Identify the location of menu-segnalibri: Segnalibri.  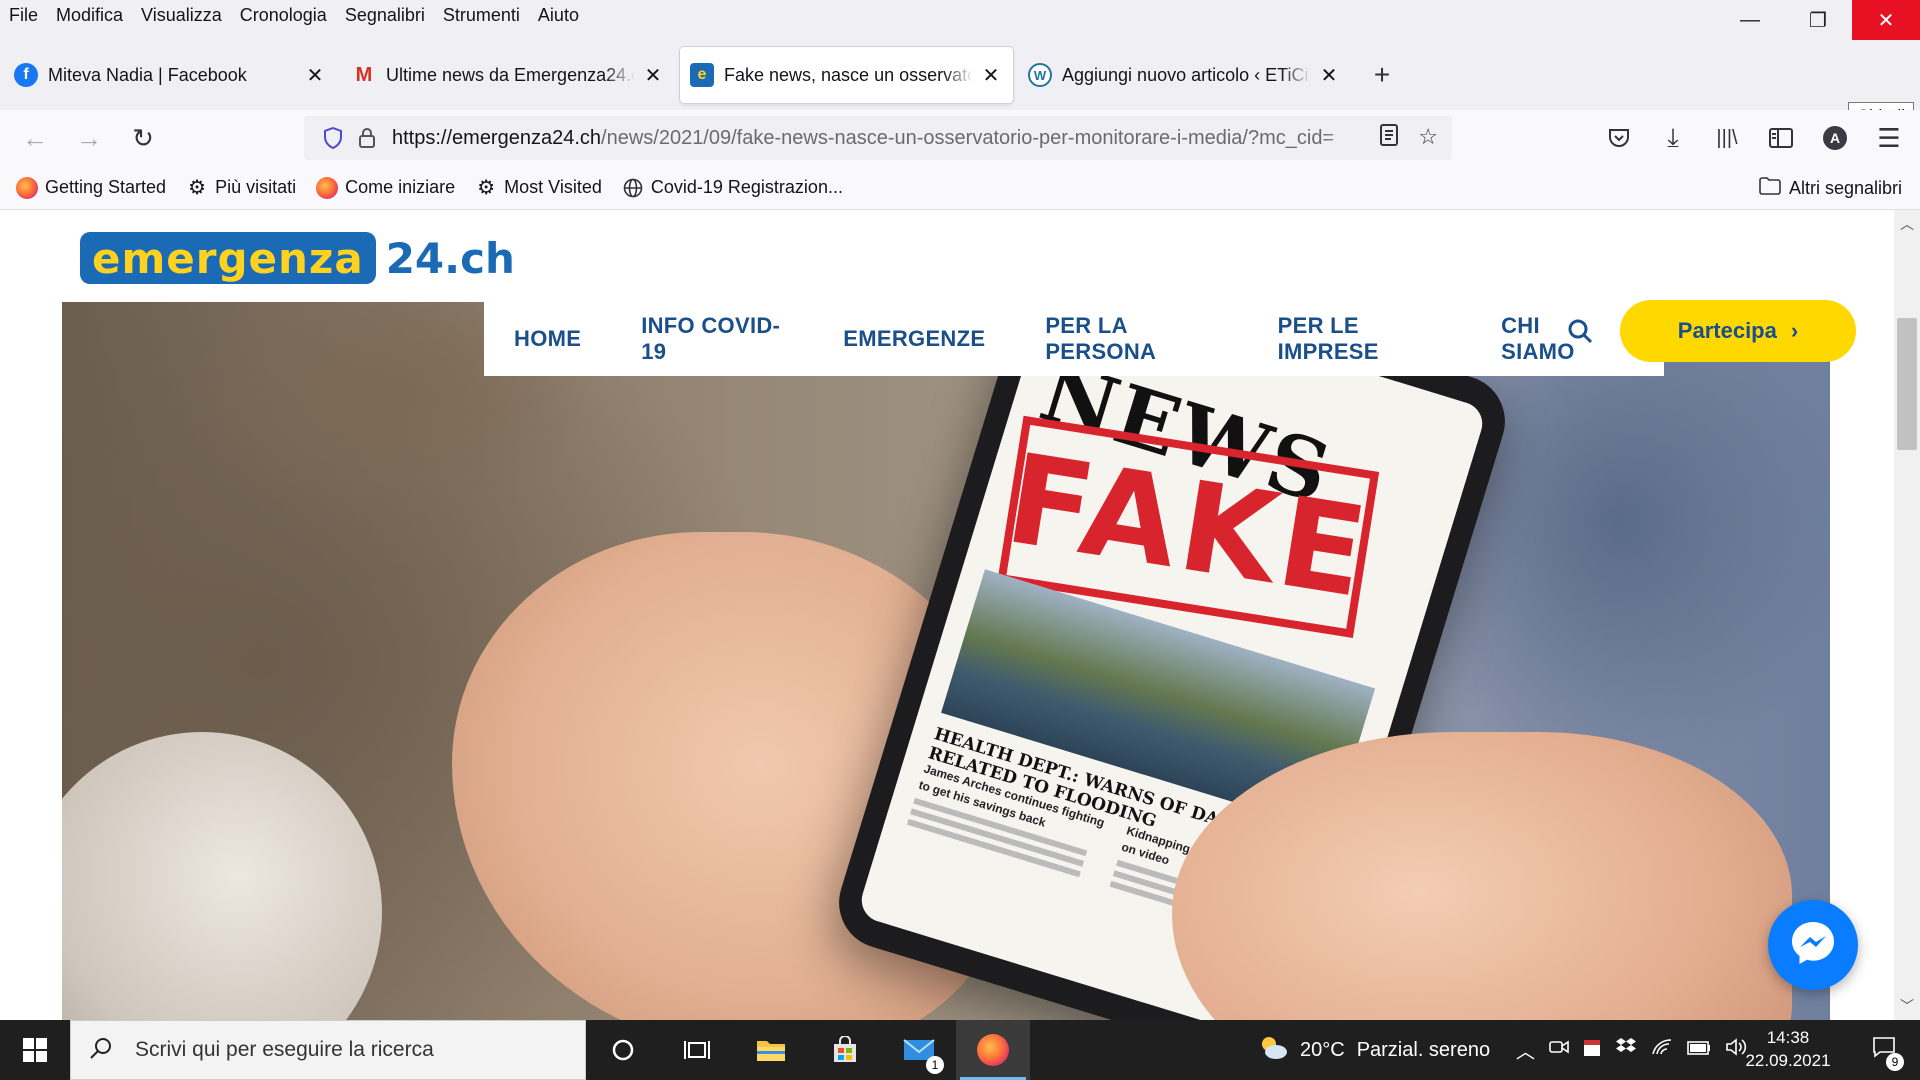
(385, 15).